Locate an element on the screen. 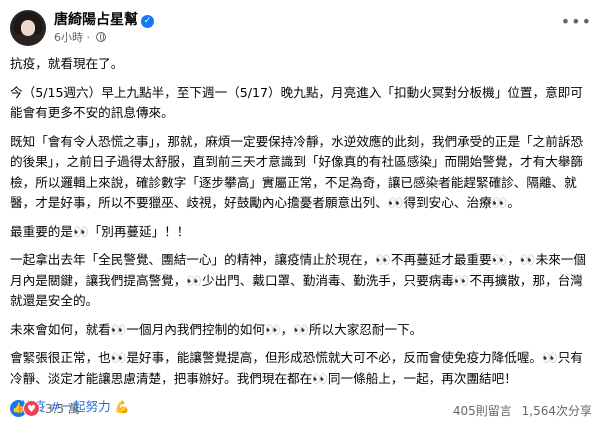 This screenshot has width=608, height=430. post-meta: 6小時 · is located at coordinates (80, 37).